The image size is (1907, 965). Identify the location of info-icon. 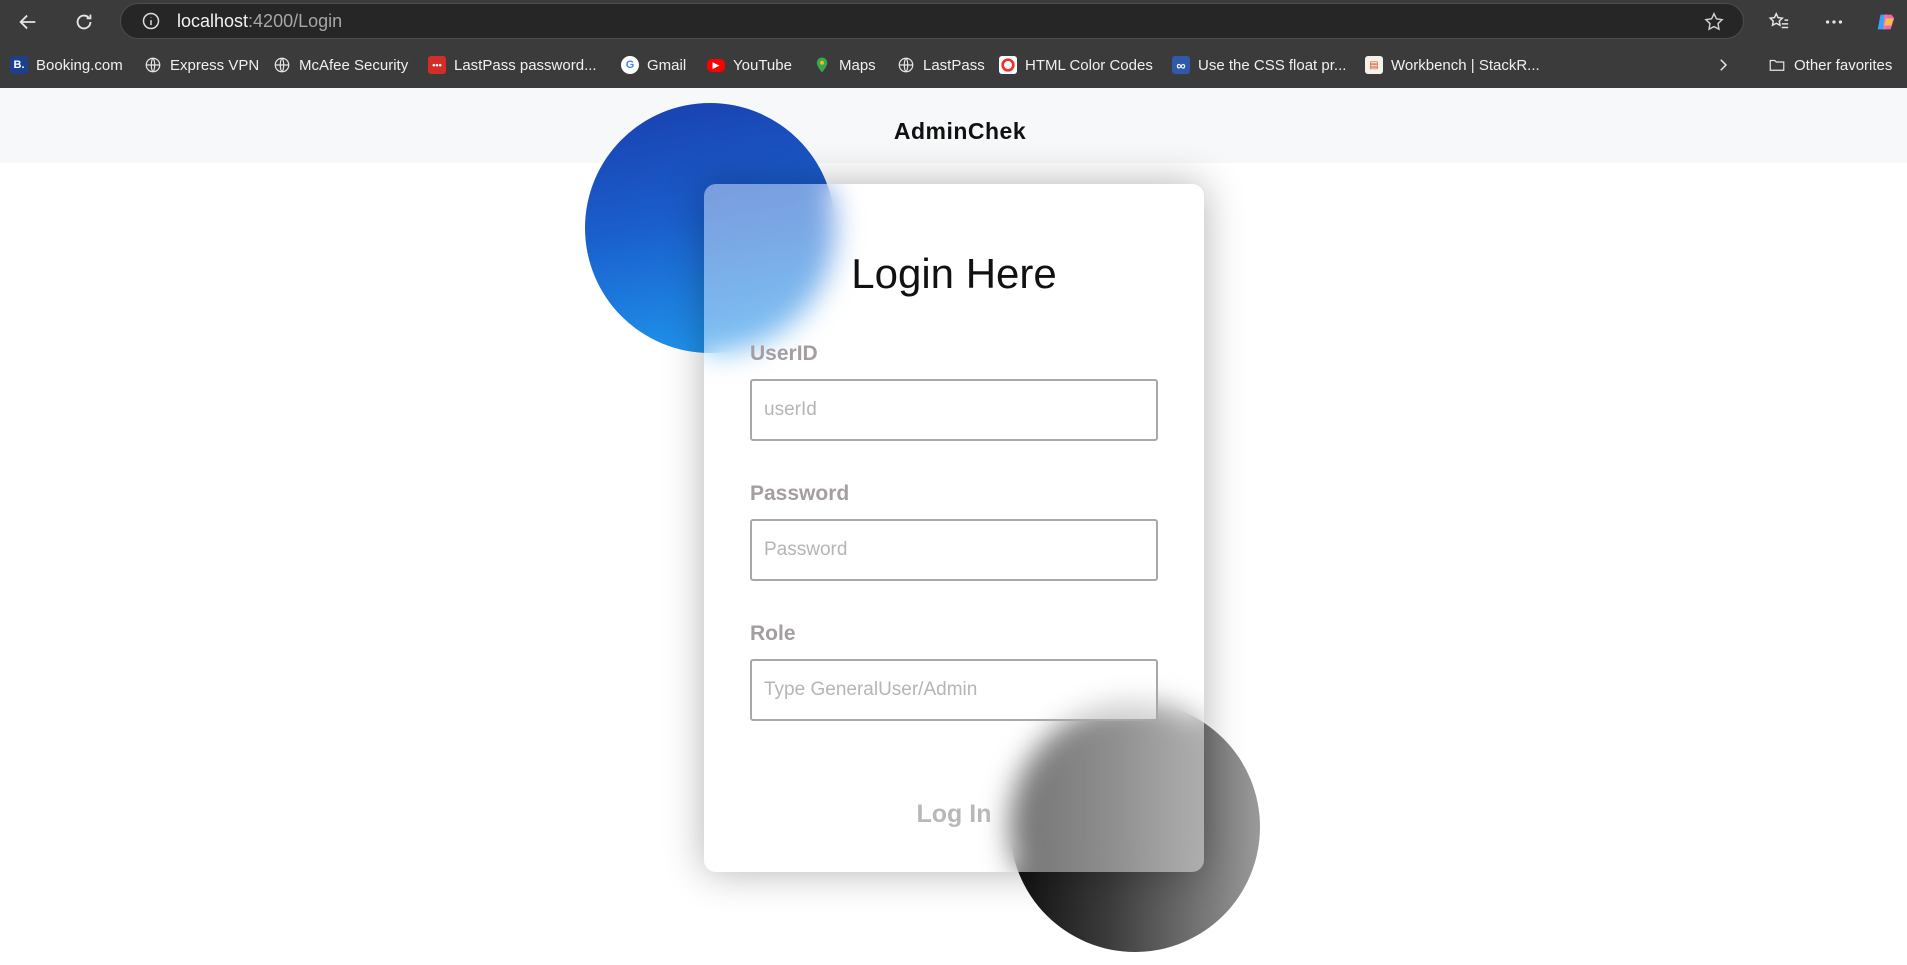
(151, 21).